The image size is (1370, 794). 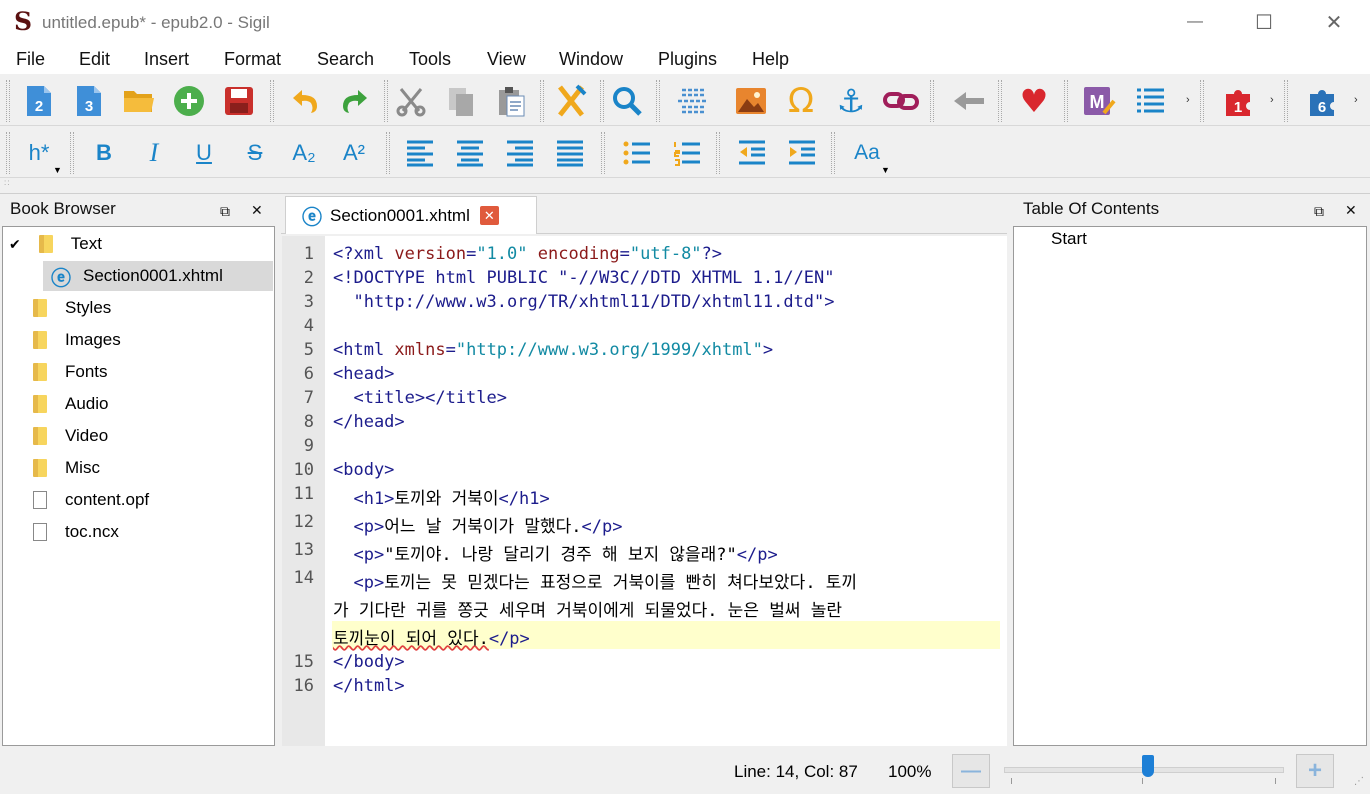 I want to click on code-line-14-wrap-2: 토끼눈이 되어 있다.</p>, so click(x=431, y=639).